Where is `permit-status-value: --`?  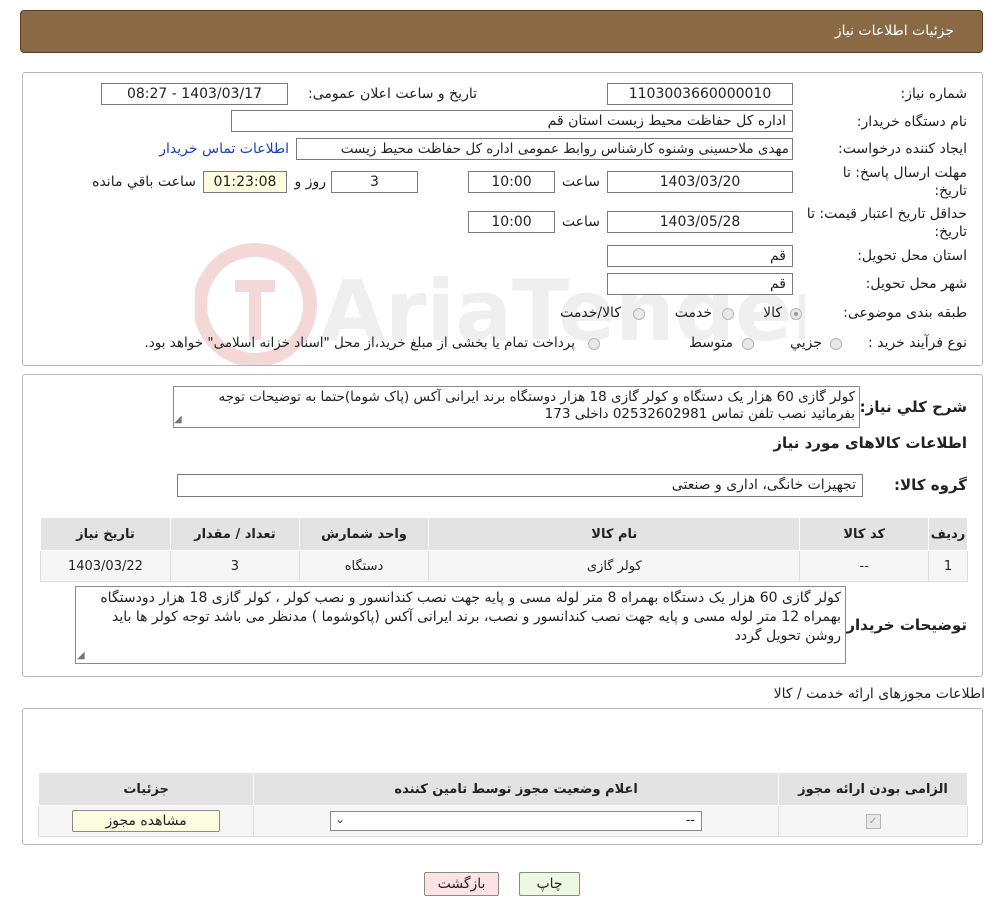
permit-status-value: -- is located at coordinates (690, 820).